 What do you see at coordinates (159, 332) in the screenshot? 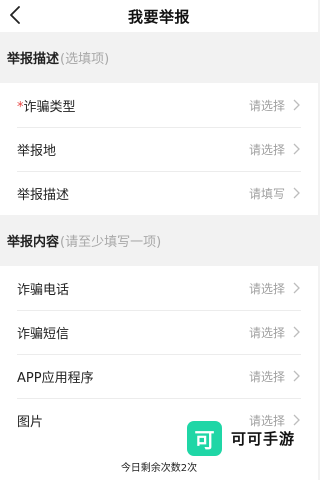
I see `fraud-sms-row: 诈骗短信 请选择` at bounding box center [159, 332].